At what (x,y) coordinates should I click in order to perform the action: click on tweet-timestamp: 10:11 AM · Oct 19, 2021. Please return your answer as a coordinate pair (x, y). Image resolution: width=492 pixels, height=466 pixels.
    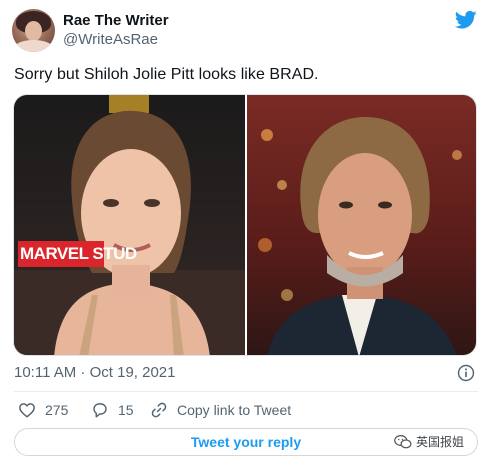
    Looking at the image, I should click on (94, 372).